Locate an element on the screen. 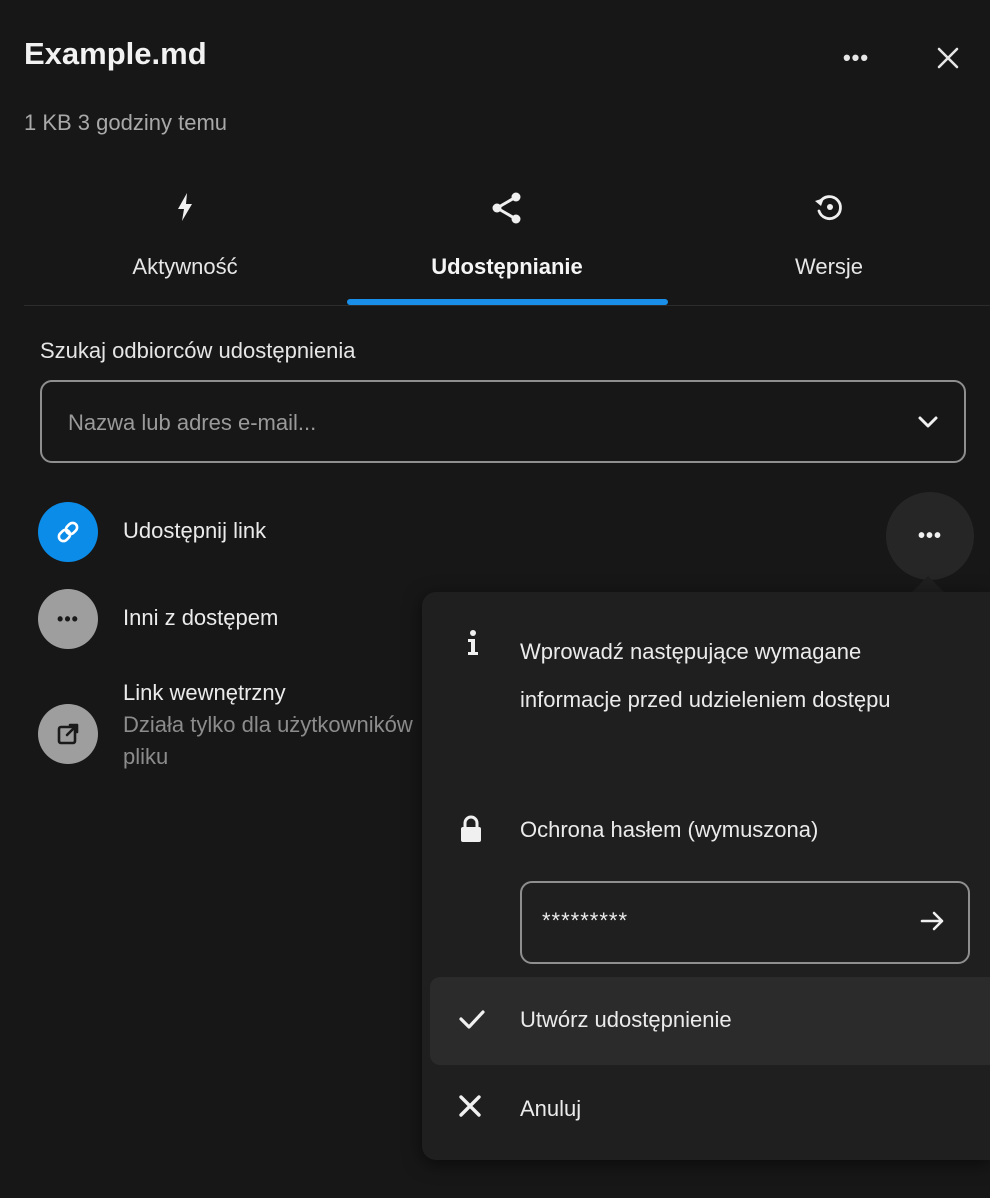  cancel-label: Anuluj is located at coordinates (551, 1108).